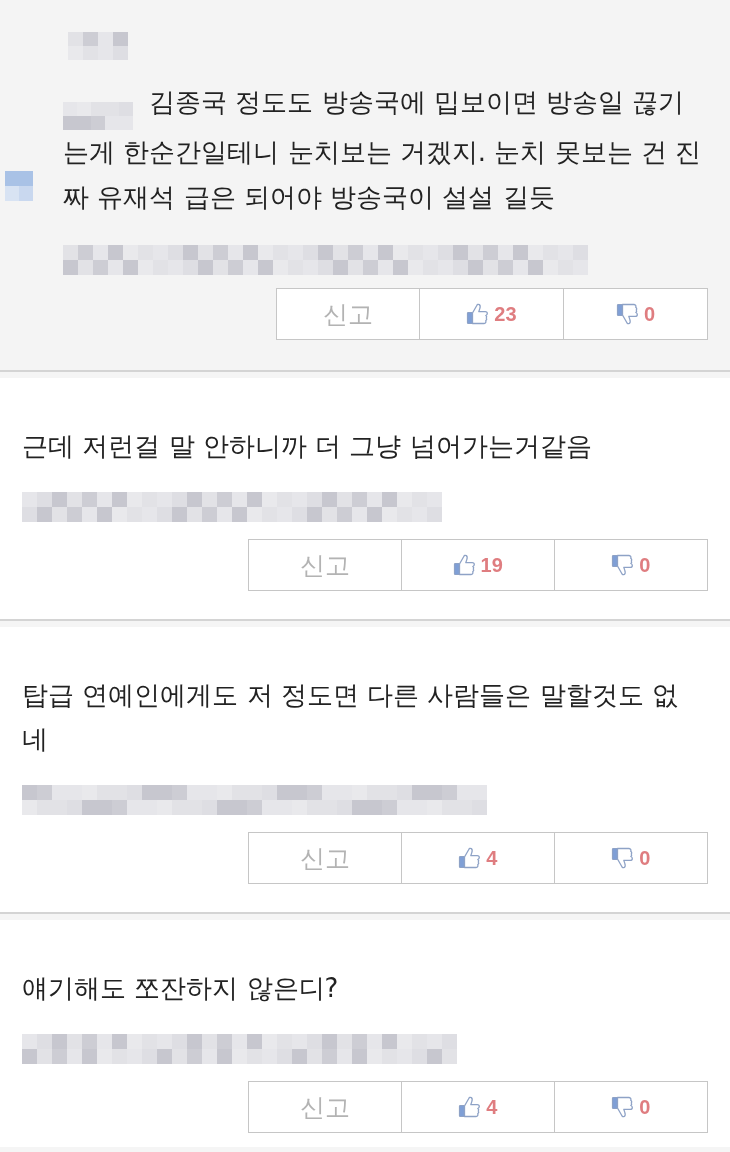 The image size is (730, 1152). Describe the element at coordinates (307, 446) in the screenshot. I see `comment-text: 근데 저런걸 말 안하니까 더 그냥 넘어가는거같음` at that location.